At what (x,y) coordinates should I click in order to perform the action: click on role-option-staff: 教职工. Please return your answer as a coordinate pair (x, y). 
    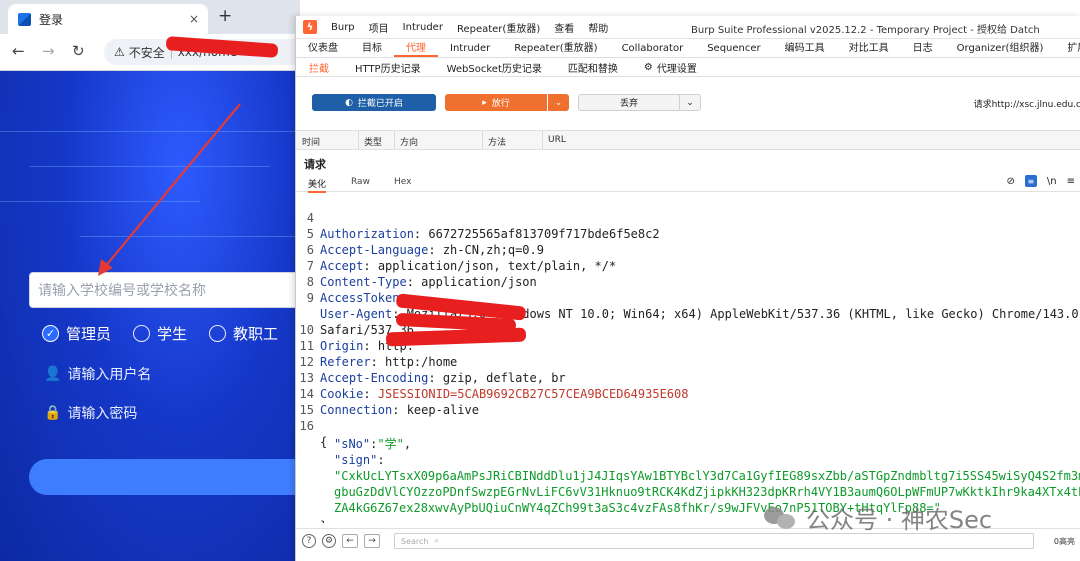
    Looking at the image, I should click on (243, 333).